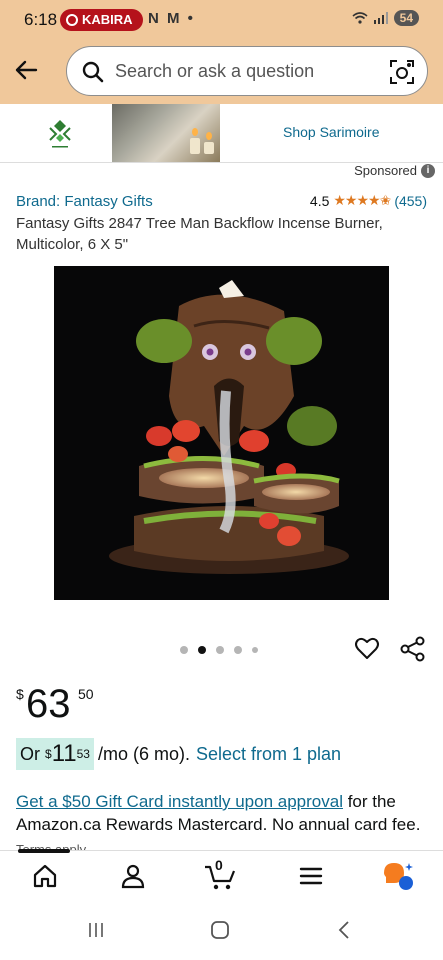 The width and height of the screenshot is (443, 960). What do you see at coordinates (133, 876) in the screenshot?
I see `account-icon` at bounding box center [133, 876].